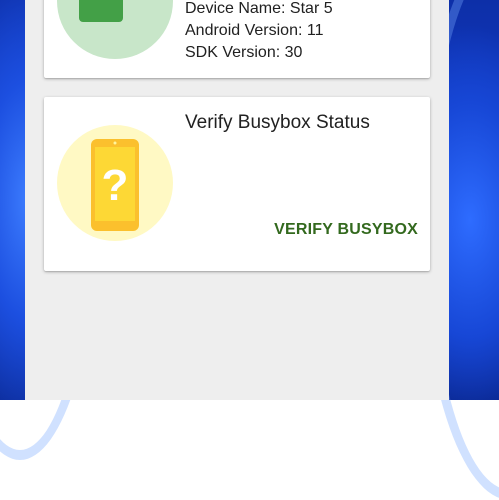  Describe the element at coordinates (277, 122) in the screenshot. I see `busybox-card-title: Verify Busybox Status` at that location.